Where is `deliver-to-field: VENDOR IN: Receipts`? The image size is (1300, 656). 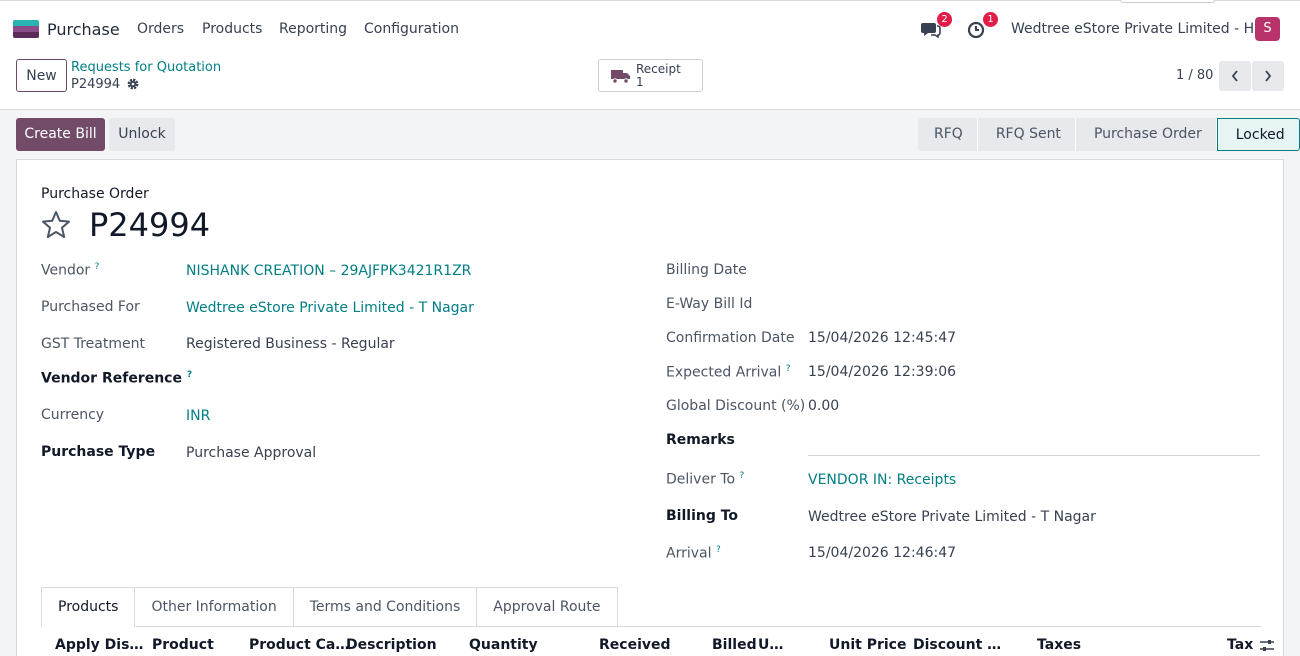
deliver-to-field: VENDOR IN: Receipts is located at coordinates (882, 480).